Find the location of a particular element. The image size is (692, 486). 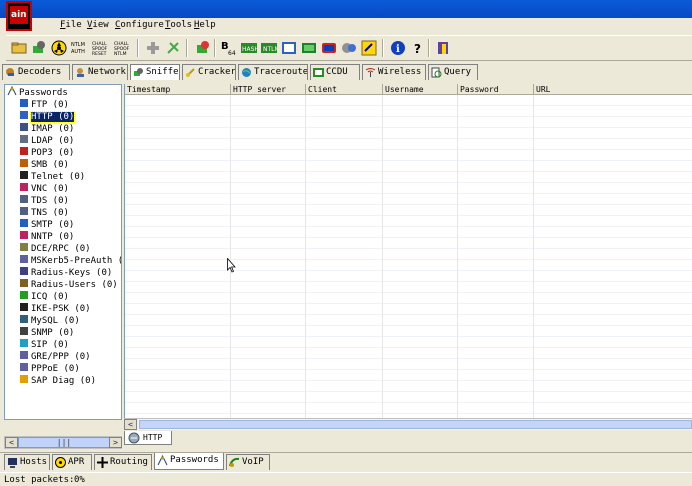

tree-item-vnc: VNC (0) is located at coordinates (44, 188).